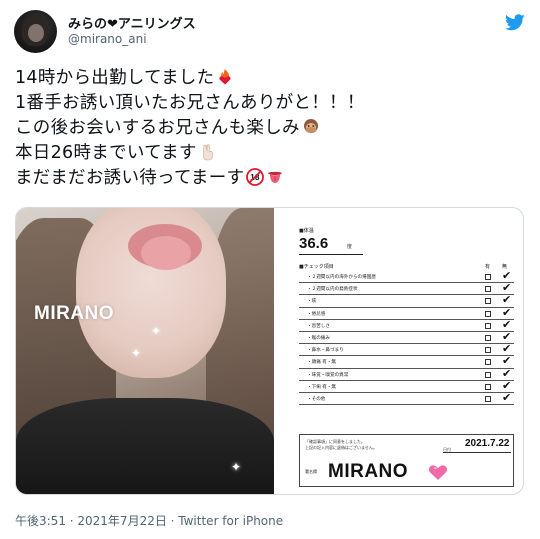 This screenshot has width=540, height=539. Describe the element at coordinates (350, 247) in the screenshot. I see `temperature-unit: 度` at that location.